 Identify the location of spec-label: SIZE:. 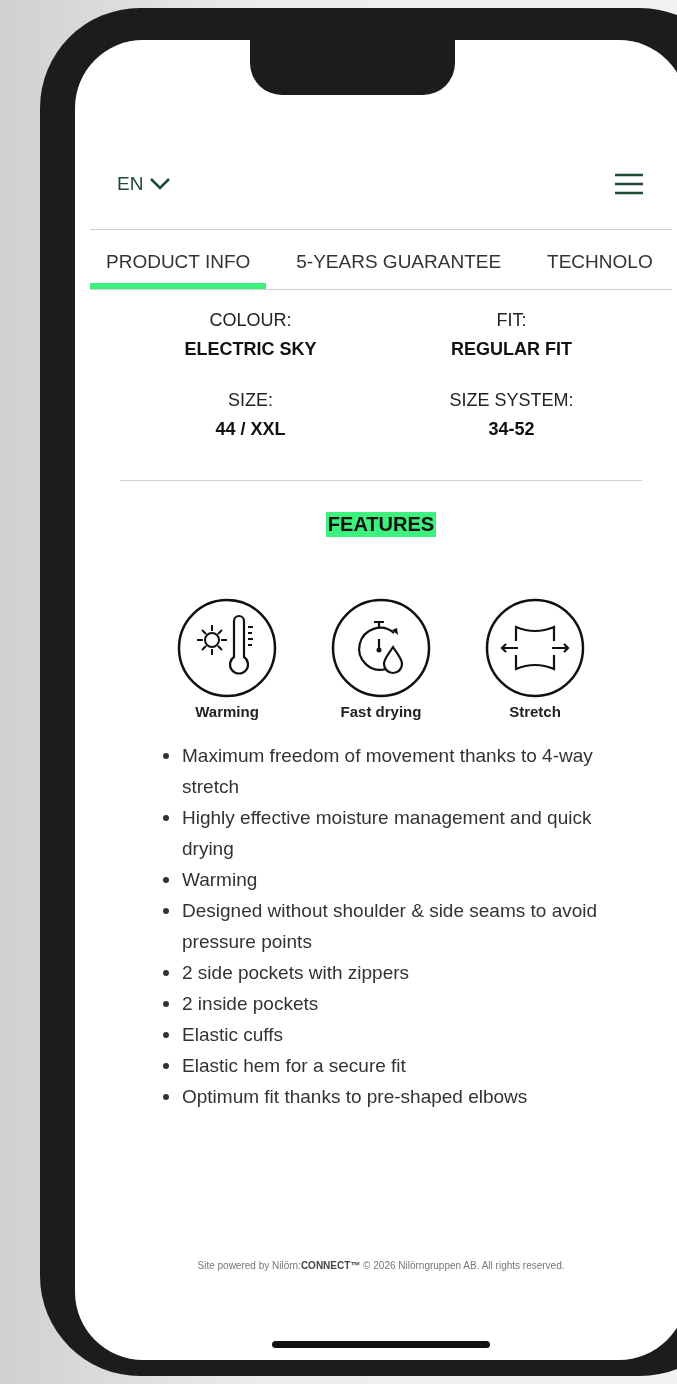
(250, 400).